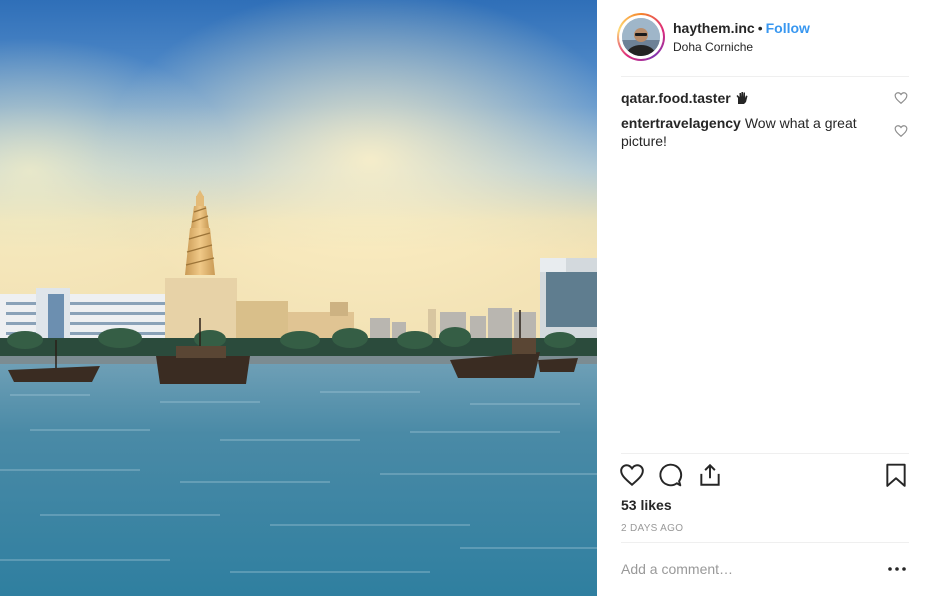 The image size is (931, 596). What do you see at coordinates (765, 76) in the screenshot?
I see `header-divider` at bounding box center [765, 76].